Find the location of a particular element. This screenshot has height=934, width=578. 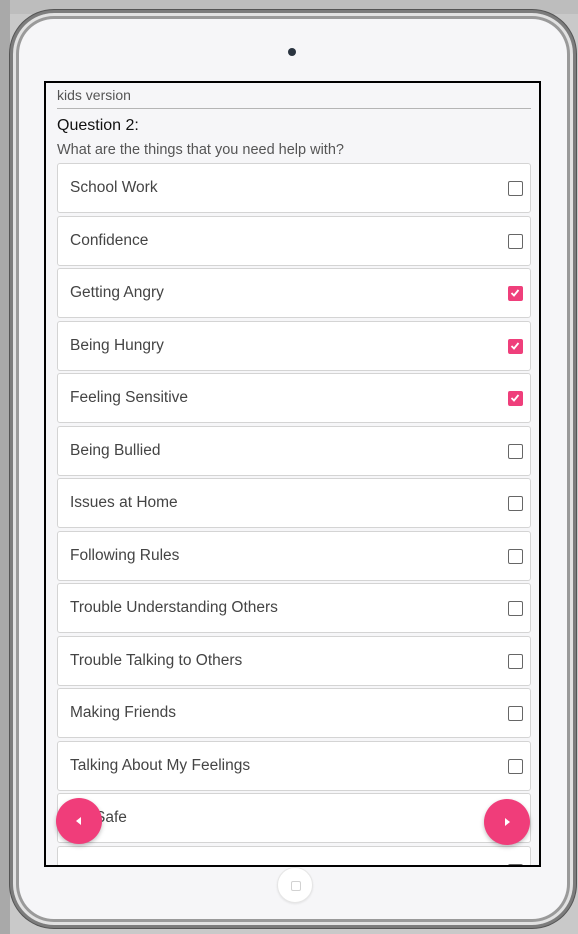

option-row: Feeling Sensitive is located at coordinates (294, 398).